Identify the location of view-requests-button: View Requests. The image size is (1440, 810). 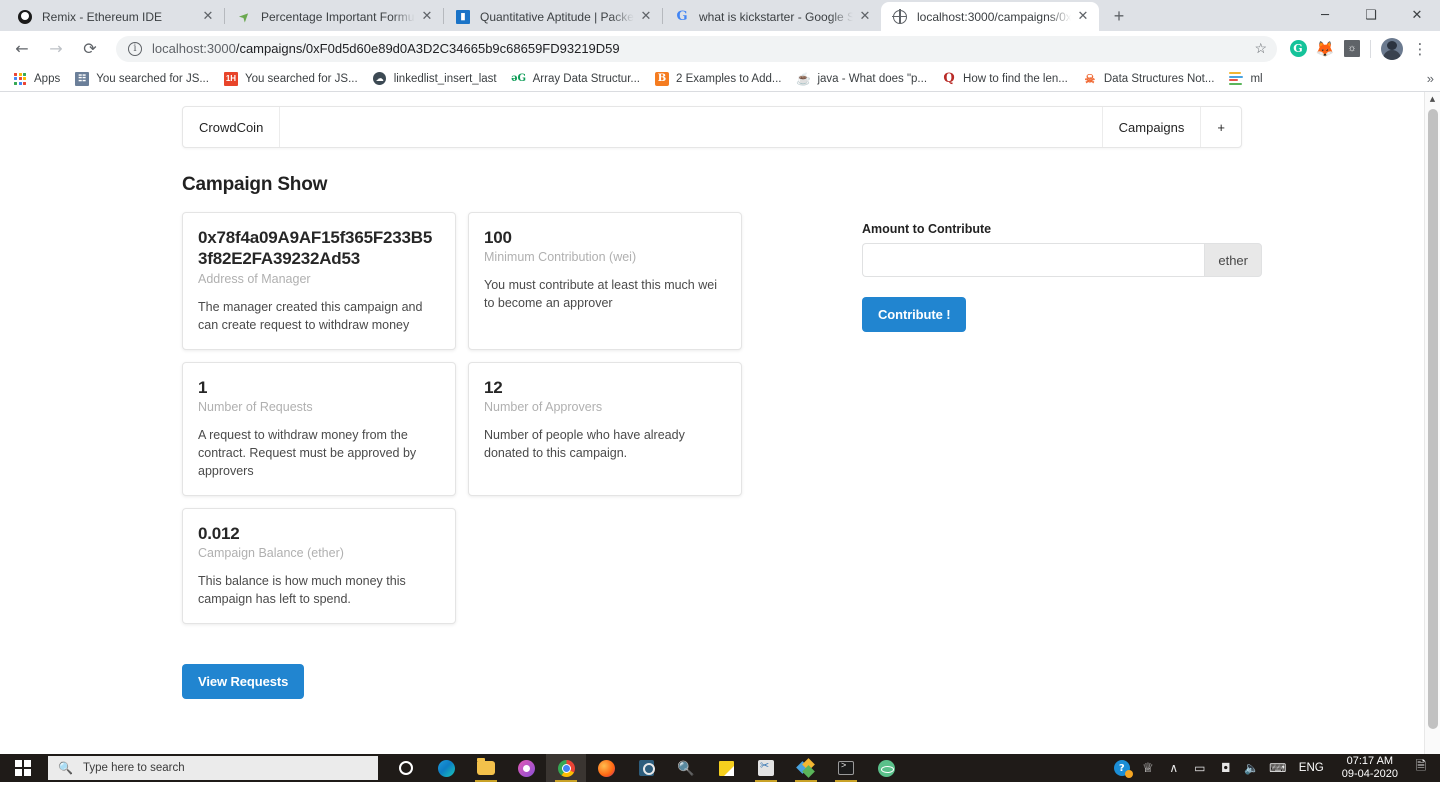
(243, 681).